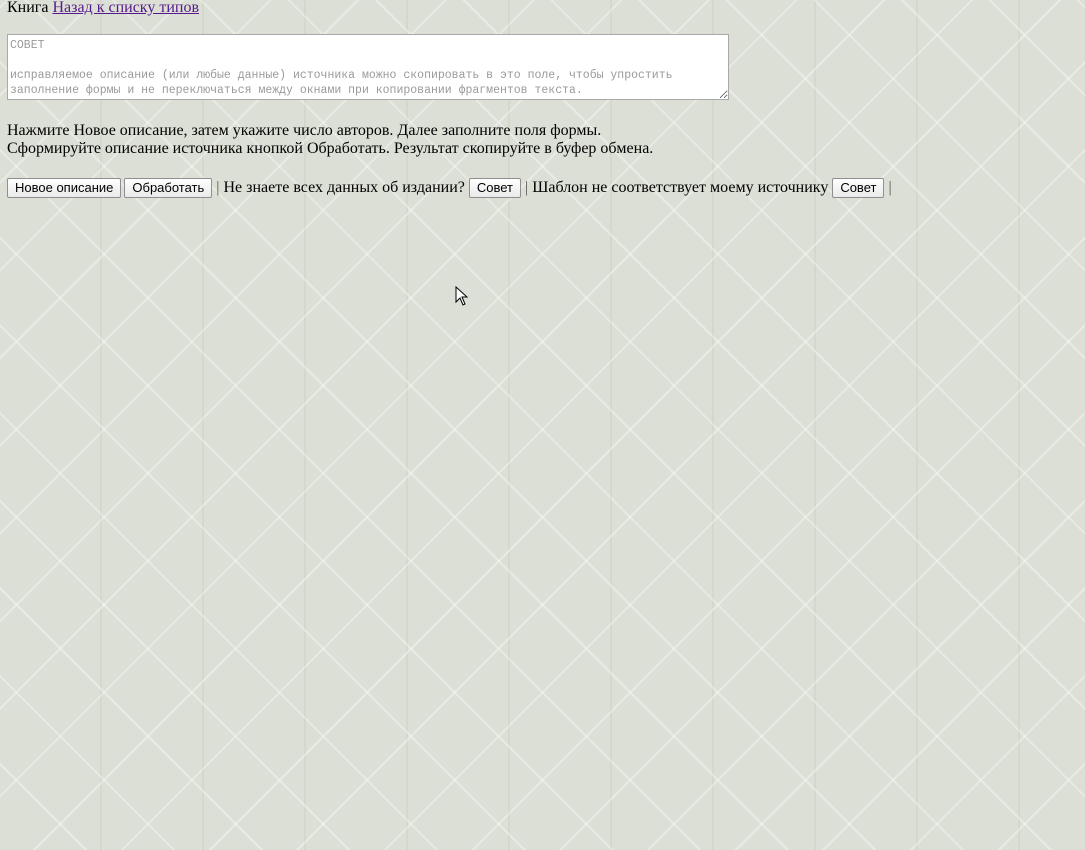  I want to click on template-mismatch-text: Шаблон не соответствует моему источнику, so click(680, 187).